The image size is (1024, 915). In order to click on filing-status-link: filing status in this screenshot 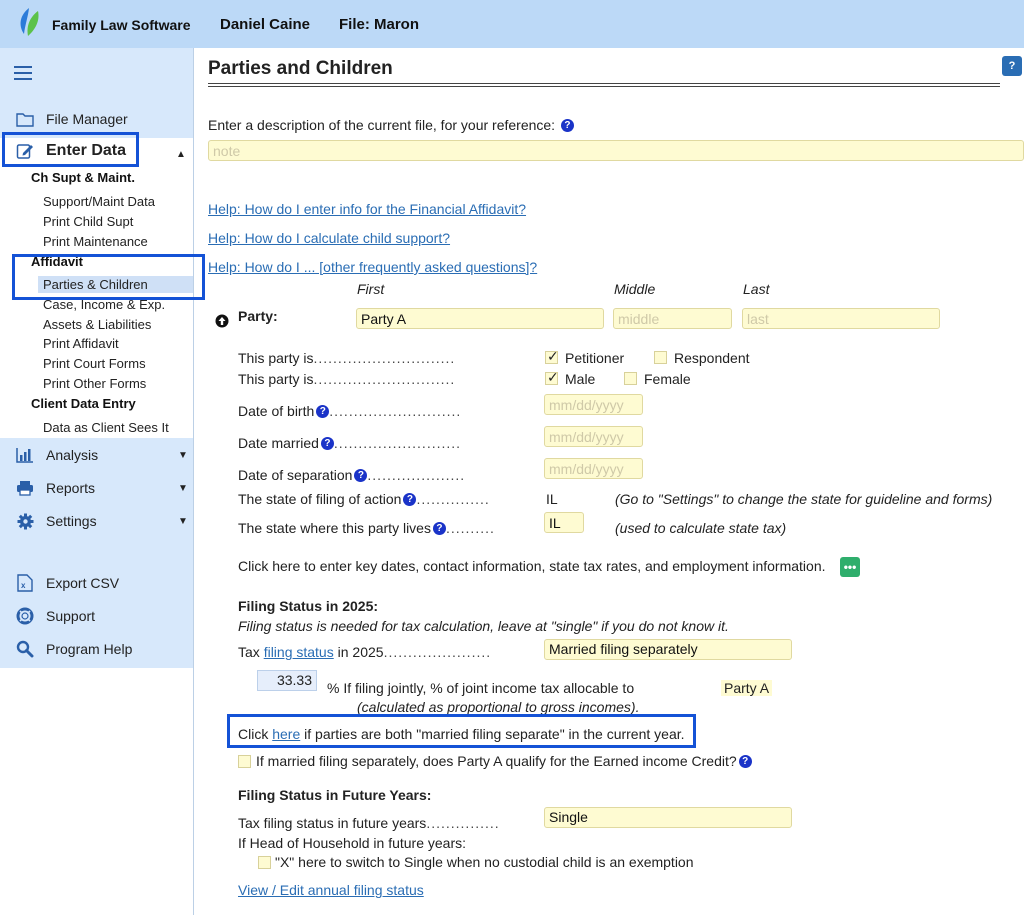, I will do `click(299, 652)`.